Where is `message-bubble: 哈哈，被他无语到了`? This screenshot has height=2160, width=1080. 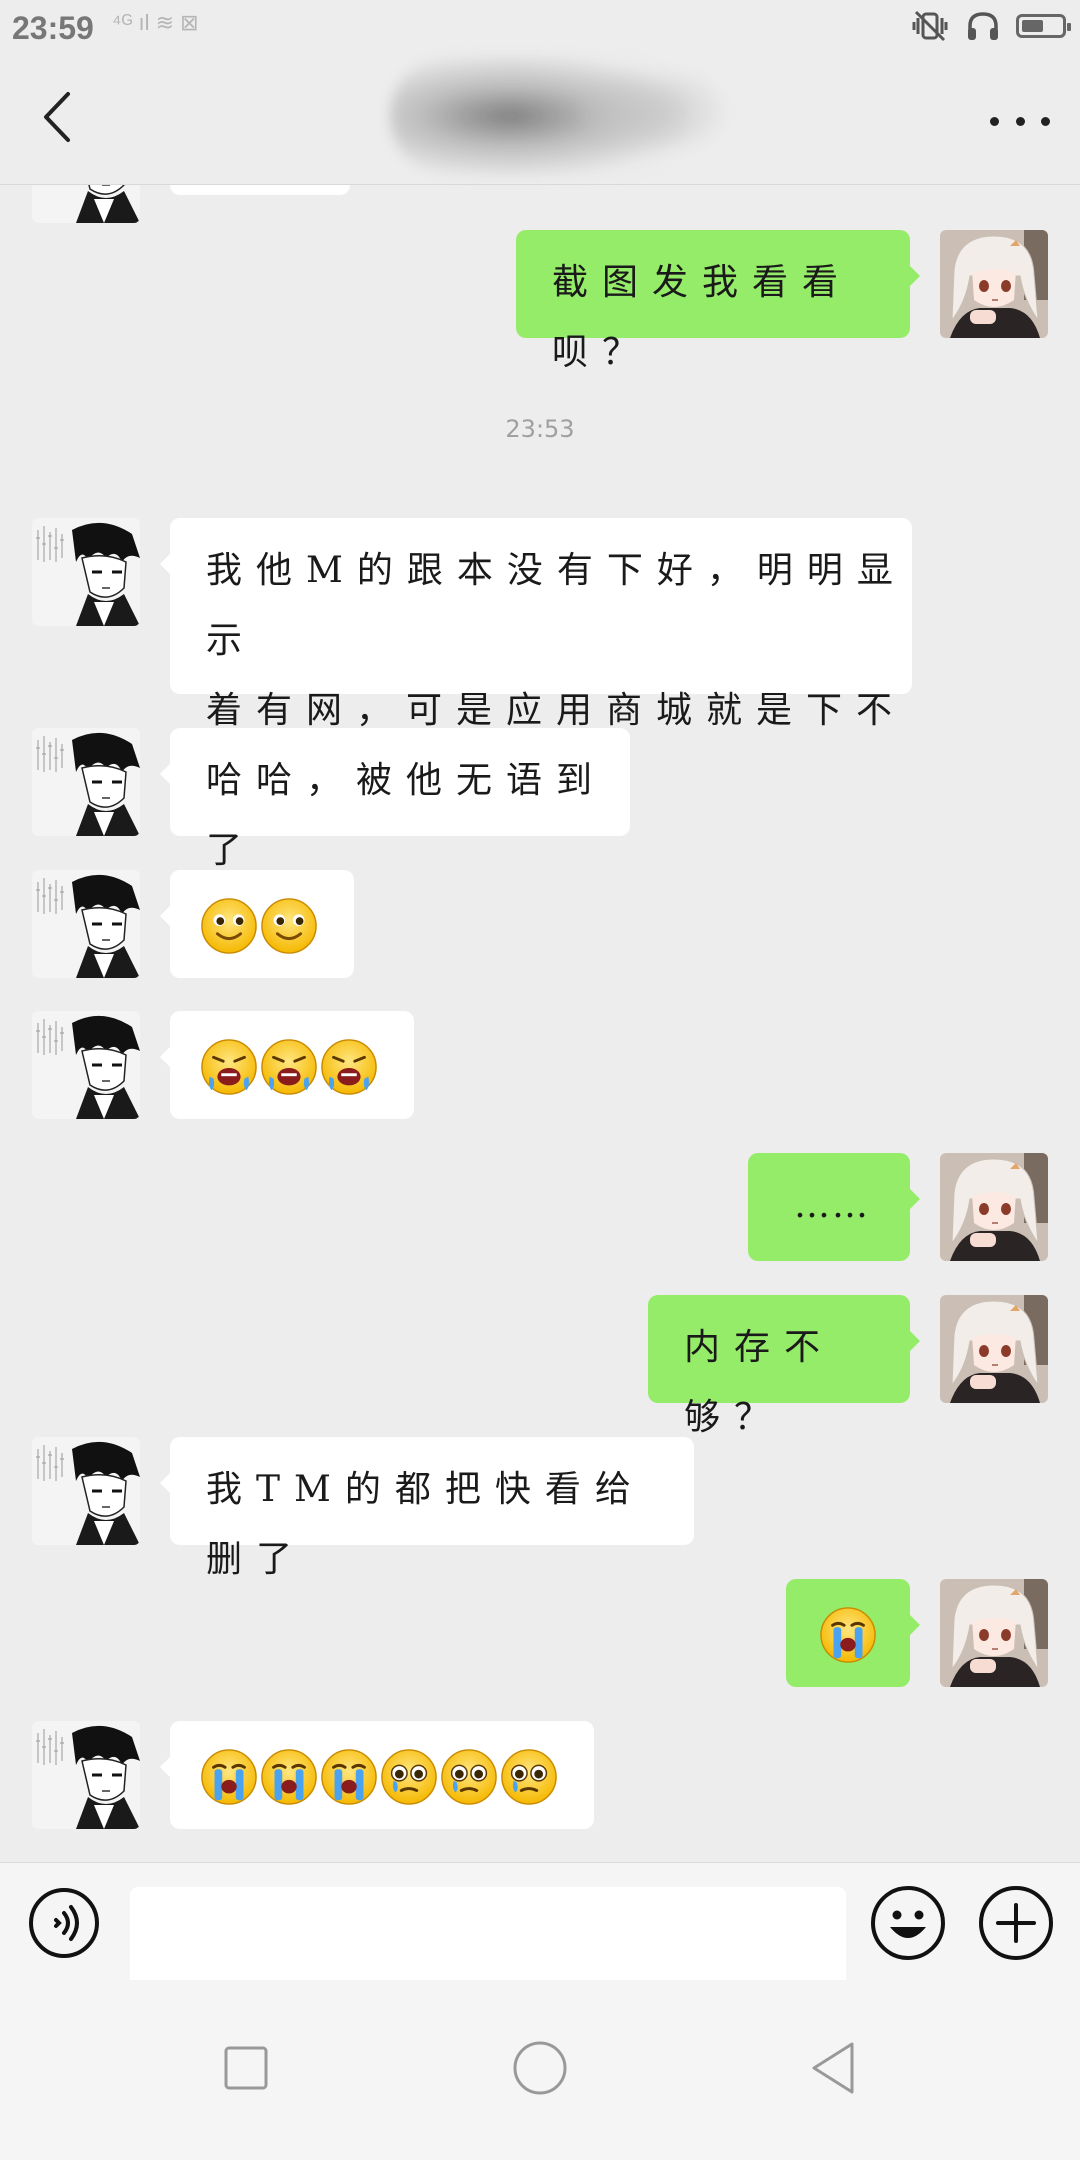
message-bubble: 哈哈，被他无语到了 is located at coordinates (395, 799).